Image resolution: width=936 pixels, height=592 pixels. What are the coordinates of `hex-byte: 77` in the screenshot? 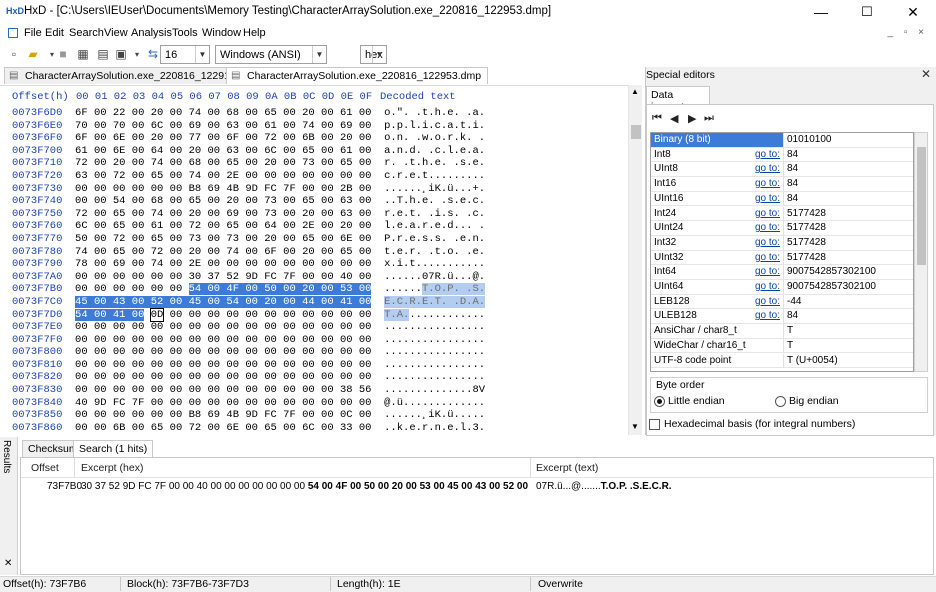 It's located at (195, 138).